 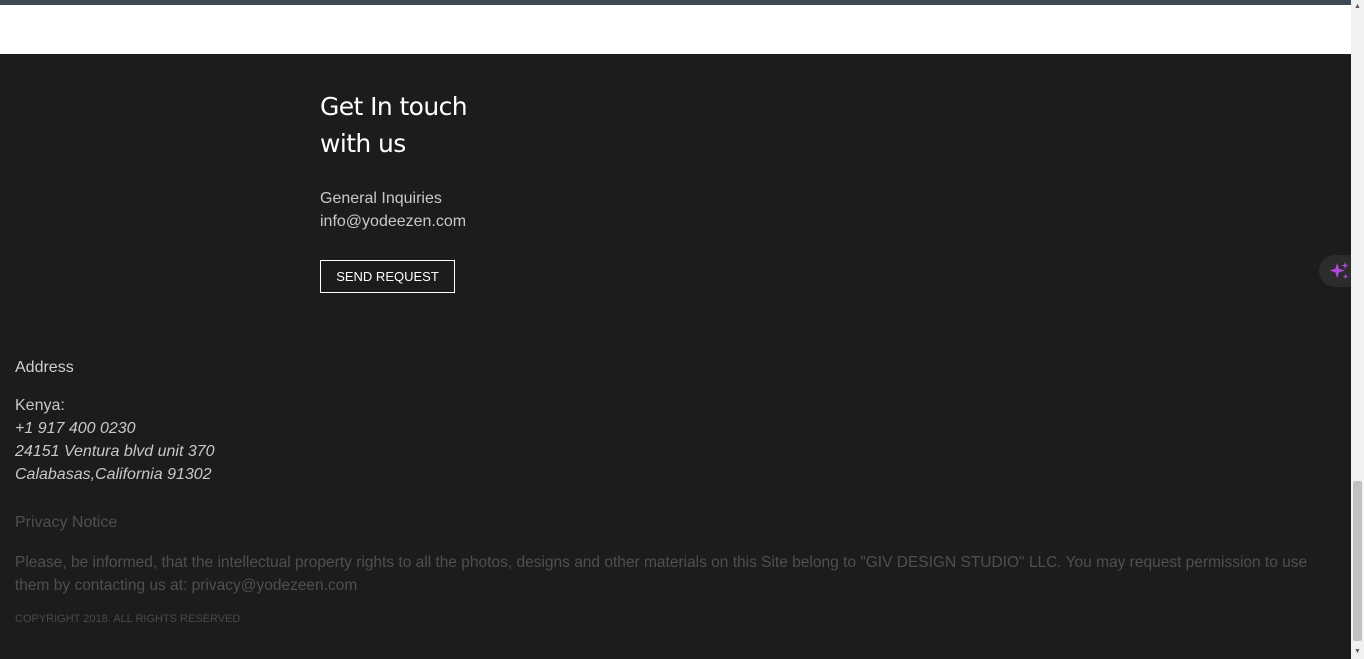 I want to click on content-area, so click(x=675, y=29).